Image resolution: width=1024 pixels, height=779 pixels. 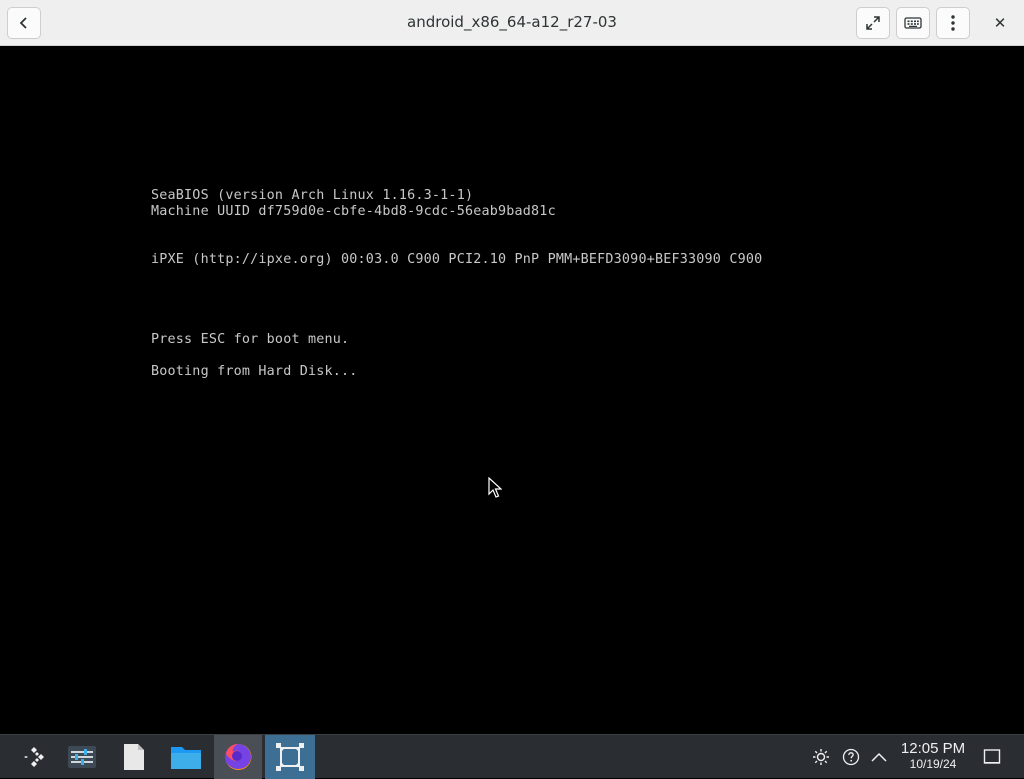 I want to click on brightness-button, so click(x=821, y=757).